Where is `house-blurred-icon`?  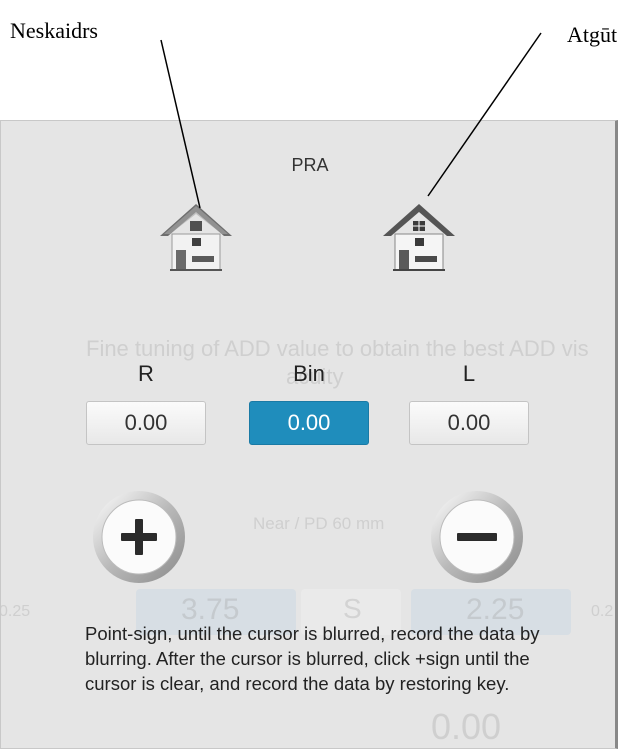
house-blurred-icon is located at coordinates (196, 237).